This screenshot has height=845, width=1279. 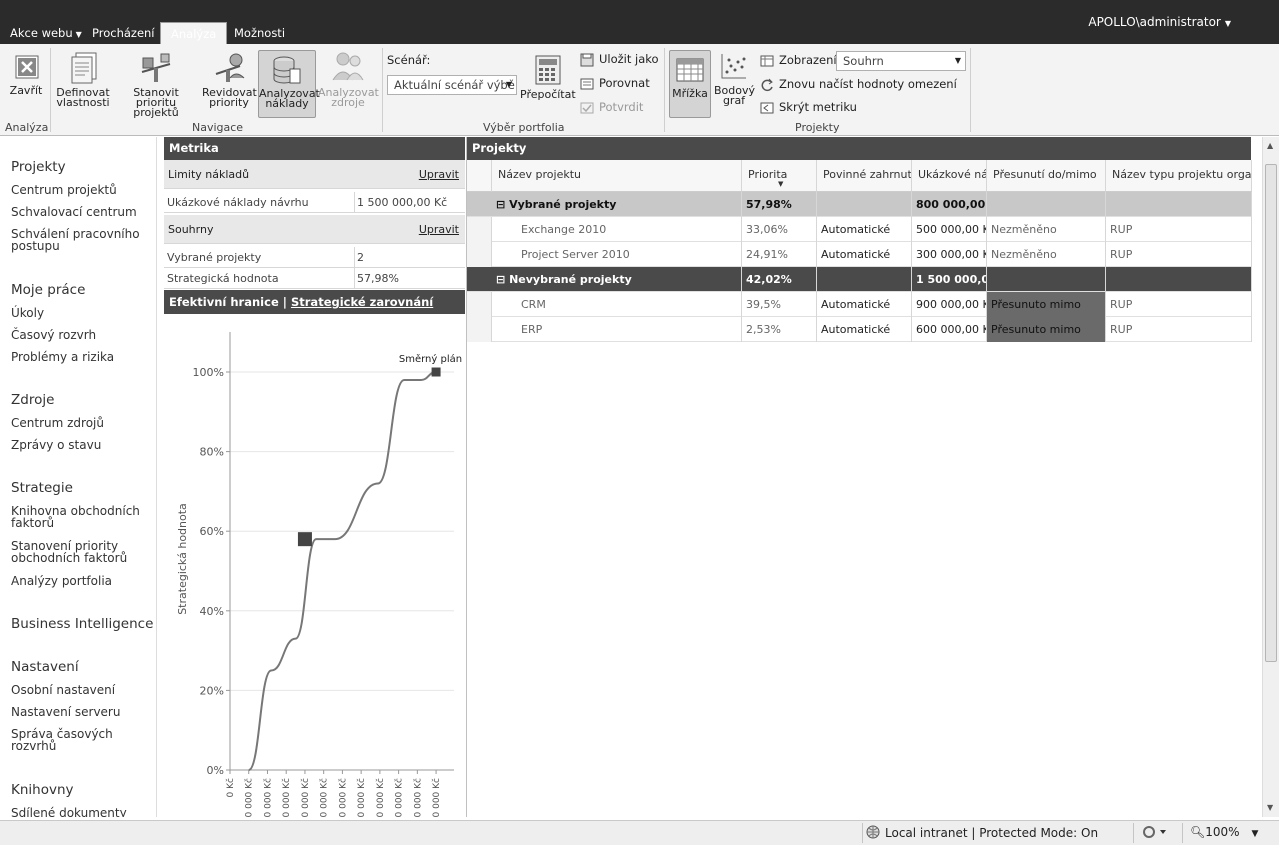 I want to click on group-row-unselected: ⊟ Nevybrané projekty 42,02% 1 500 000,0, so click(x=859, y=279).